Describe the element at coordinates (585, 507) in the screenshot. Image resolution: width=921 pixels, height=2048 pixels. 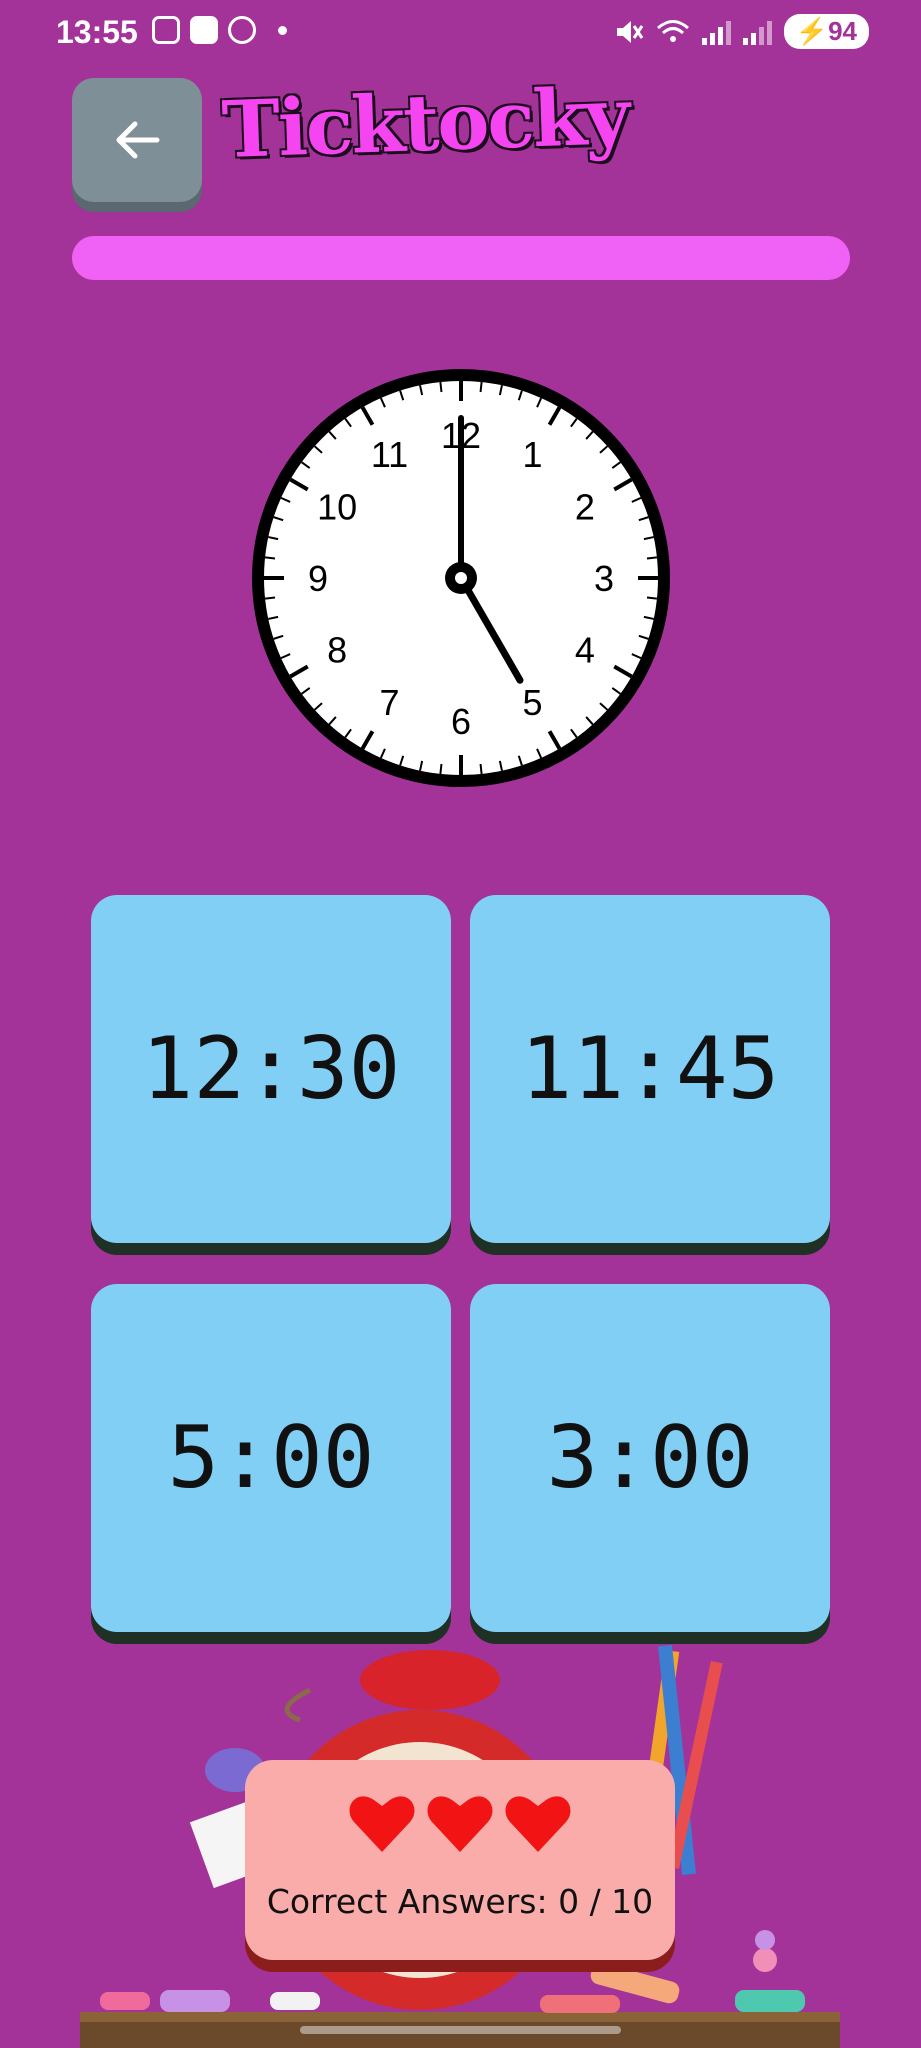
I see `clock-numeral: 2` at that location.